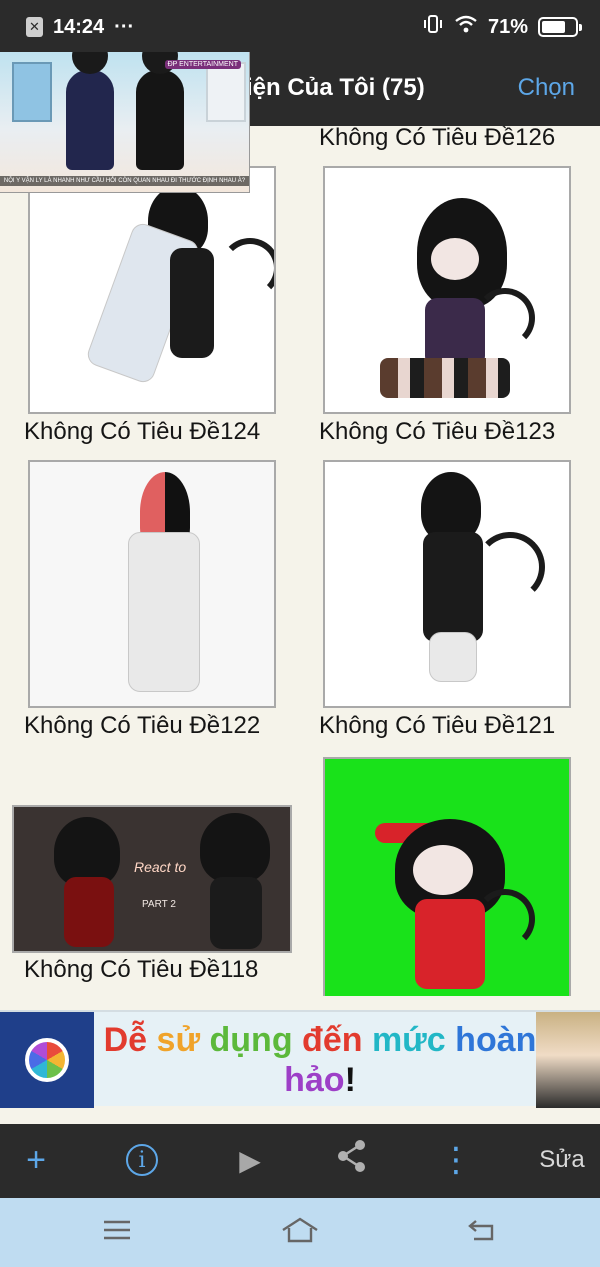 The image size is (600, 1267). I want to click on status-time: 14:24, so click(79, 26).